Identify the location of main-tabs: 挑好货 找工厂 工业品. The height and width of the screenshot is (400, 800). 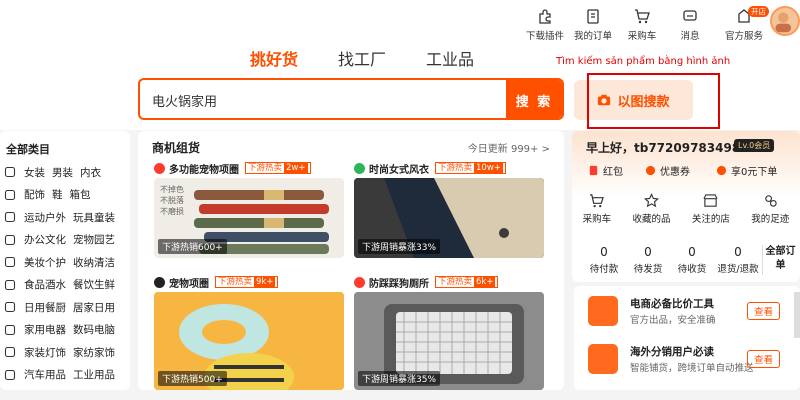
(382, 58).